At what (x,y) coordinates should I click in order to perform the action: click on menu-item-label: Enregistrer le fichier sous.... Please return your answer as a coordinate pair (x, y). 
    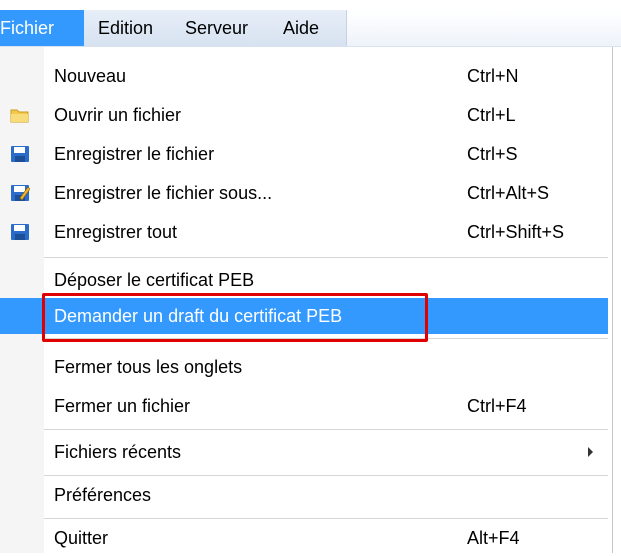
    Looking at the image, I should click on (163, 193).